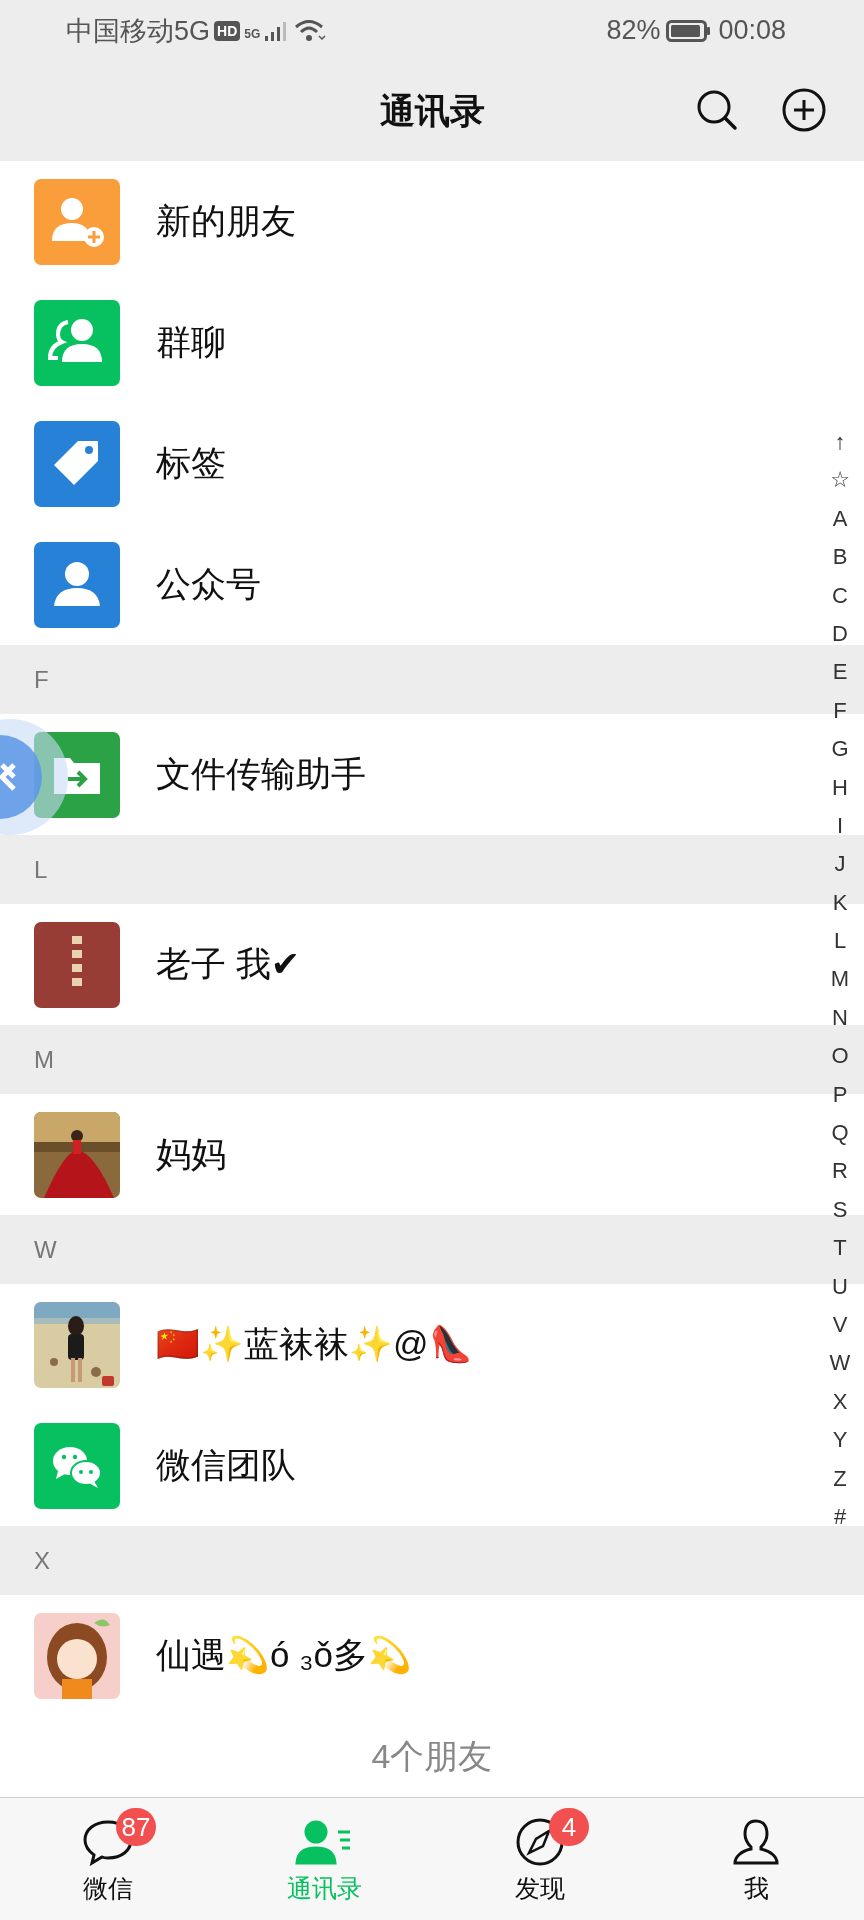  Describe the element at coordinates (752, 30) in the screenshot. I see `clock-time: 00:08` at that location.